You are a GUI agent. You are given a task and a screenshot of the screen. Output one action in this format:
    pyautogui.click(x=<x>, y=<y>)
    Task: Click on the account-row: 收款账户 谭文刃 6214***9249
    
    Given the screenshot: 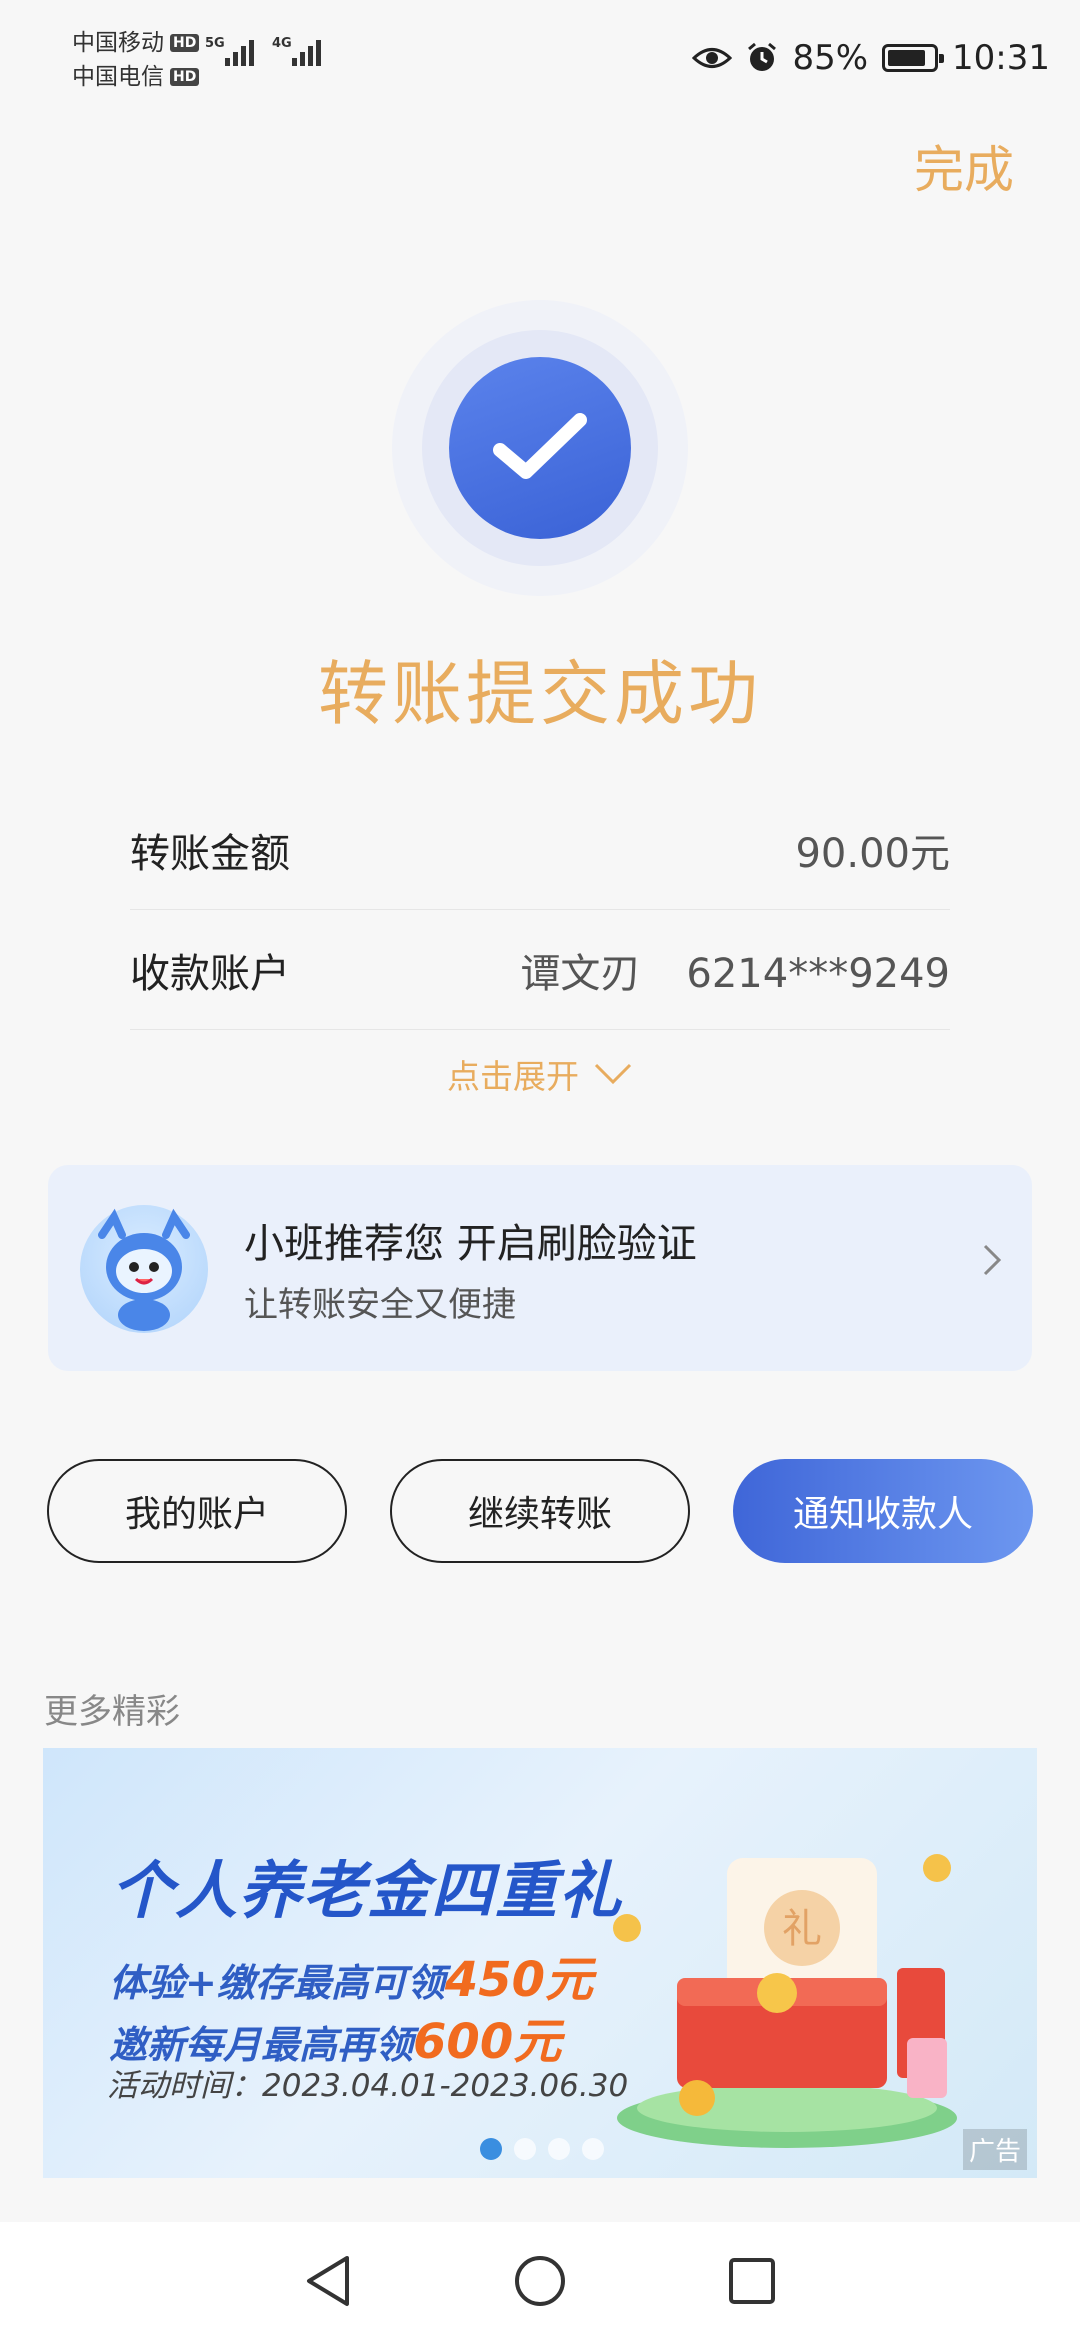 What is the action you would take?
    pyautogui.click(x=540, y=970)
    